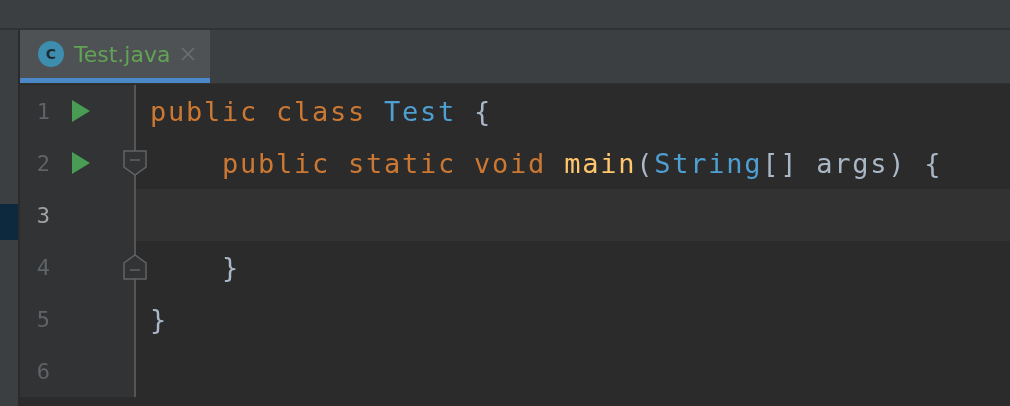 The image size is (1010, 406). Describe the element at coordinates (259, 111) in the screenshot. I see `code-token: public class` at that location.